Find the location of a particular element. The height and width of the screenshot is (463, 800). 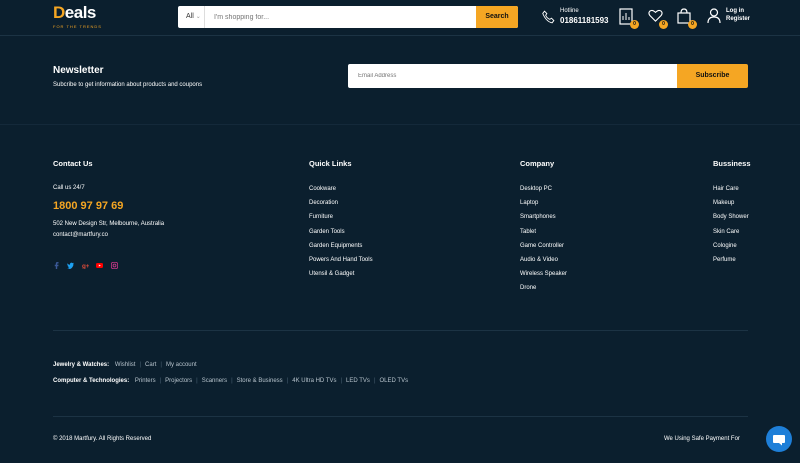

quick-link-item: Furniture is located at coordinates (341, 221).